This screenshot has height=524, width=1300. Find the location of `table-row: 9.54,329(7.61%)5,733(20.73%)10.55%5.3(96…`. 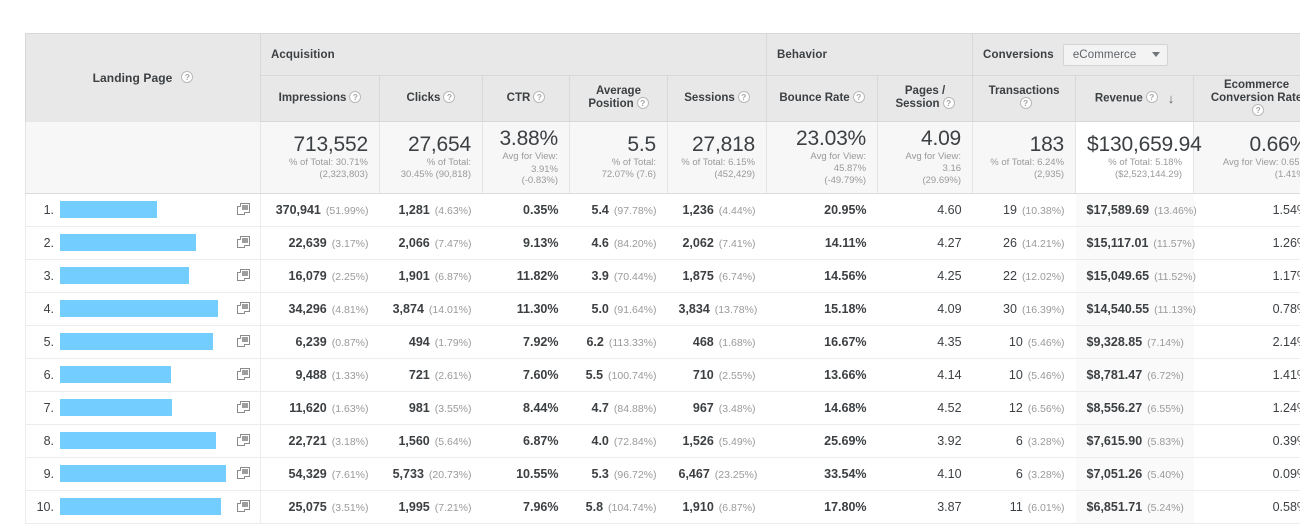

table-row: 9.54,329(7.61%)5,733(20.73%)10.55%5.3(96… is located at coordinates (663, 473).